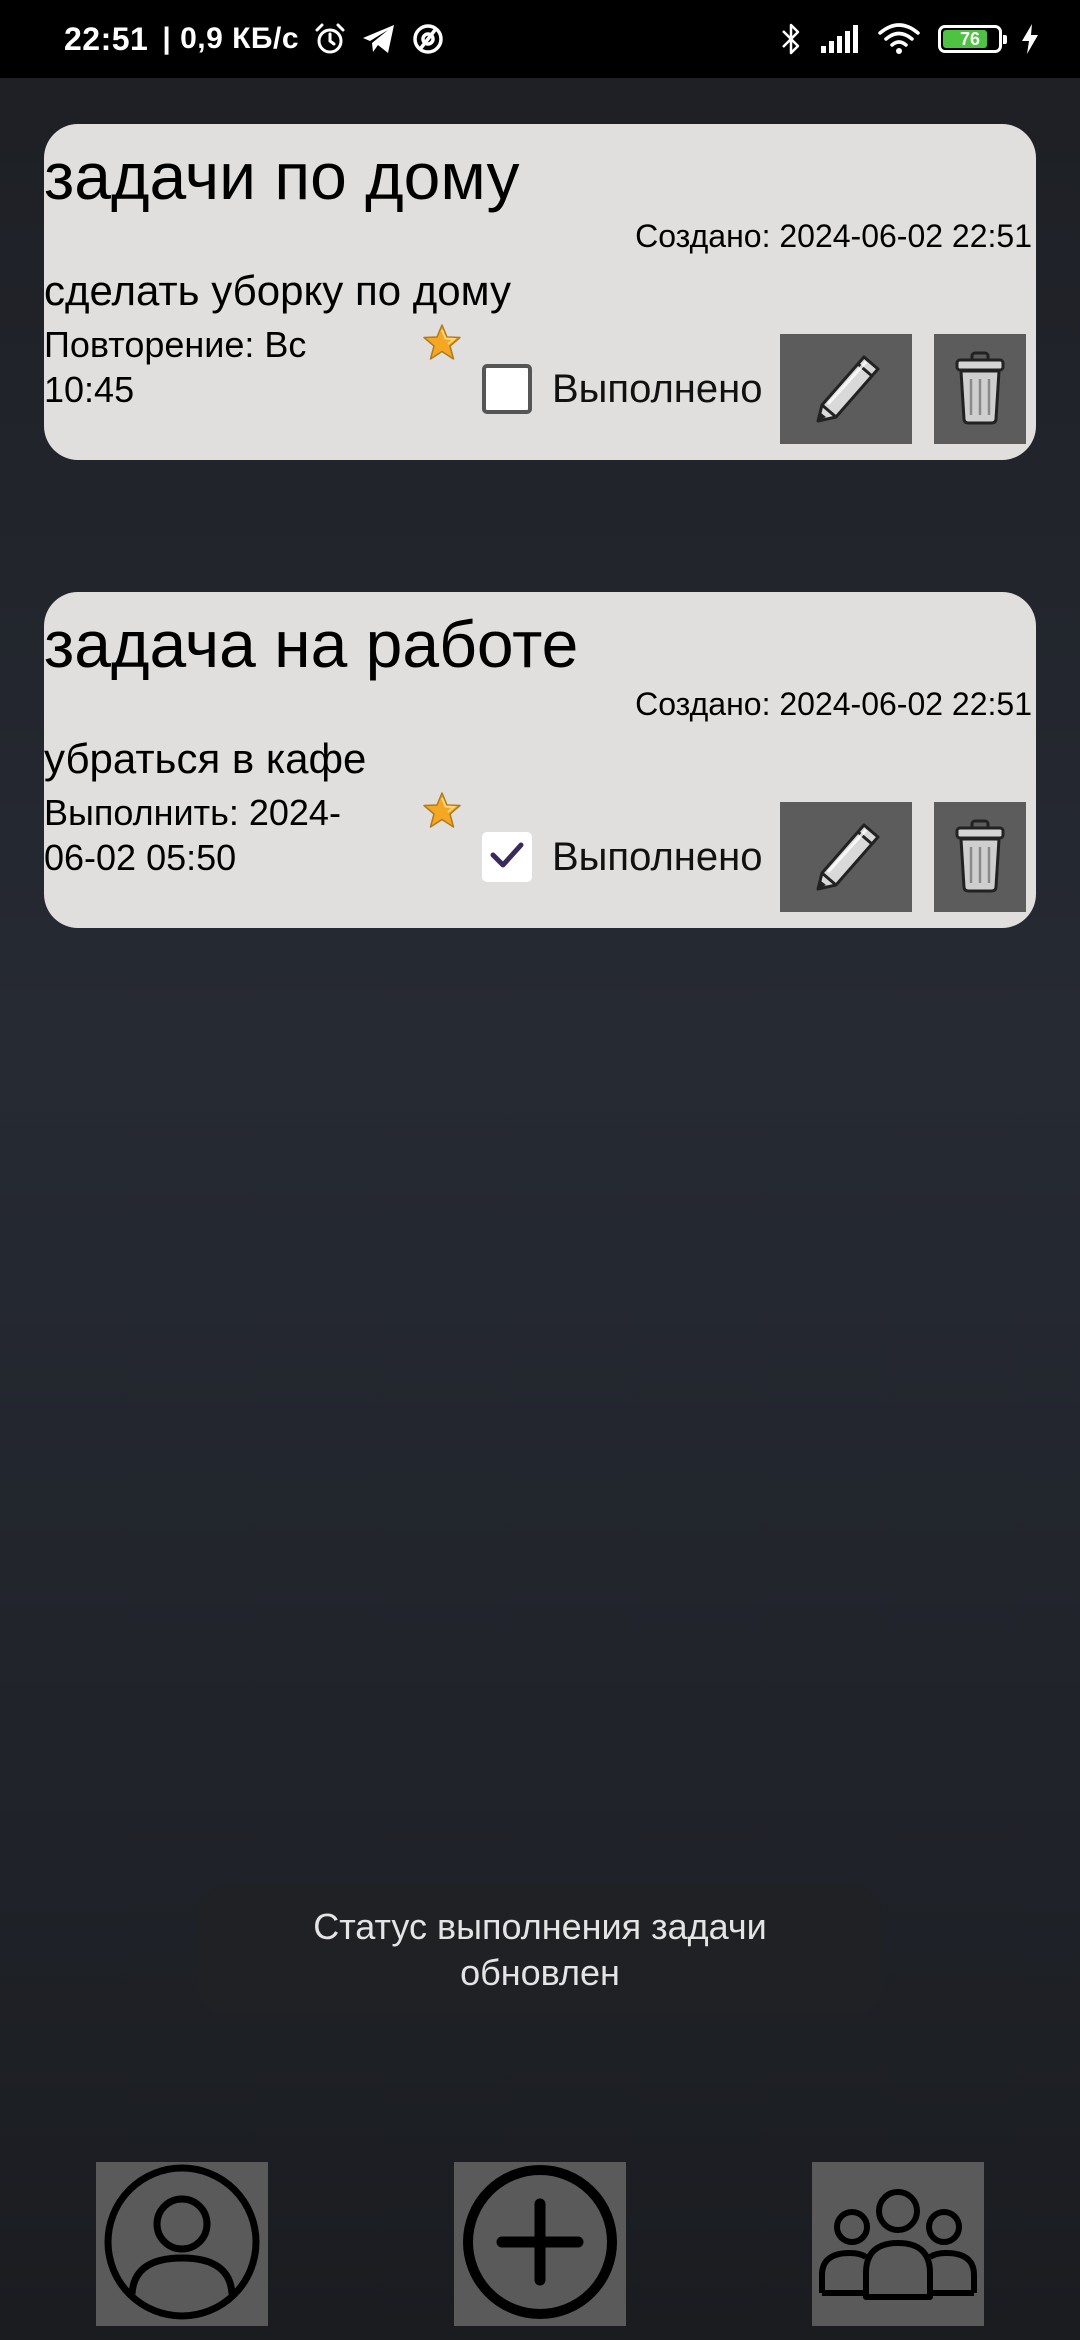 The image size is (1080, 2340). Describe the element at coordinates (311, 644) in the screenshot. I see `task-title: задача на работе` at that location.